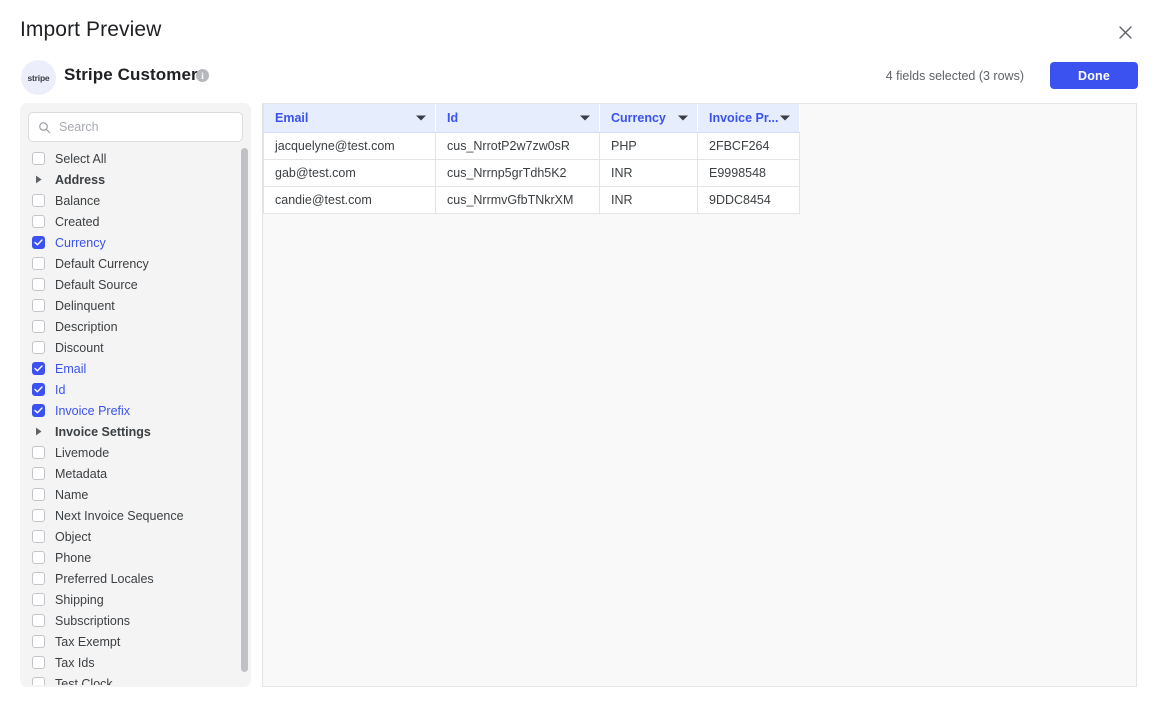 The image size is (1158, 707). Describe the element at coordinates (129, 679) in the screenshot. I see `field-row: Test Clock` at that location.